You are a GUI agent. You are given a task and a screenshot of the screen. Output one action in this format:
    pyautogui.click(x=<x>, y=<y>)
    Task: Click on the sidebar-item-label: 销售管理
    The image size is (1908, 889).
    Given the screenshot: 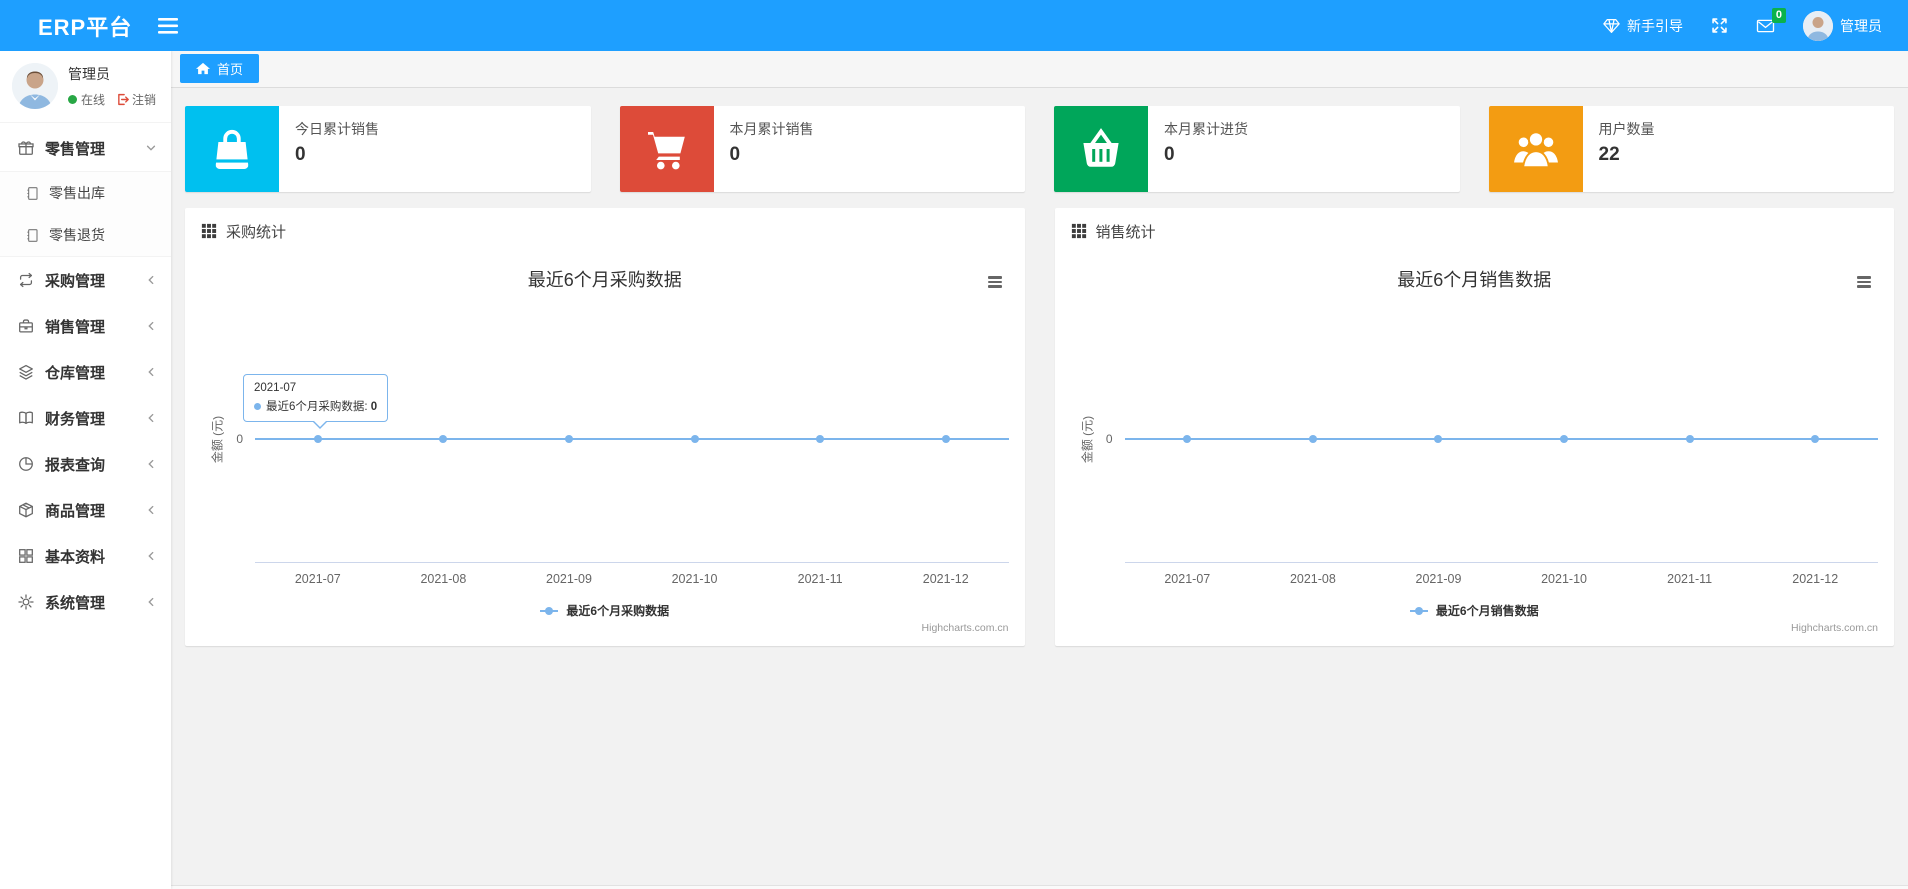 What is the action you would take?
    pyautogui.click(x=75, y=327)
    